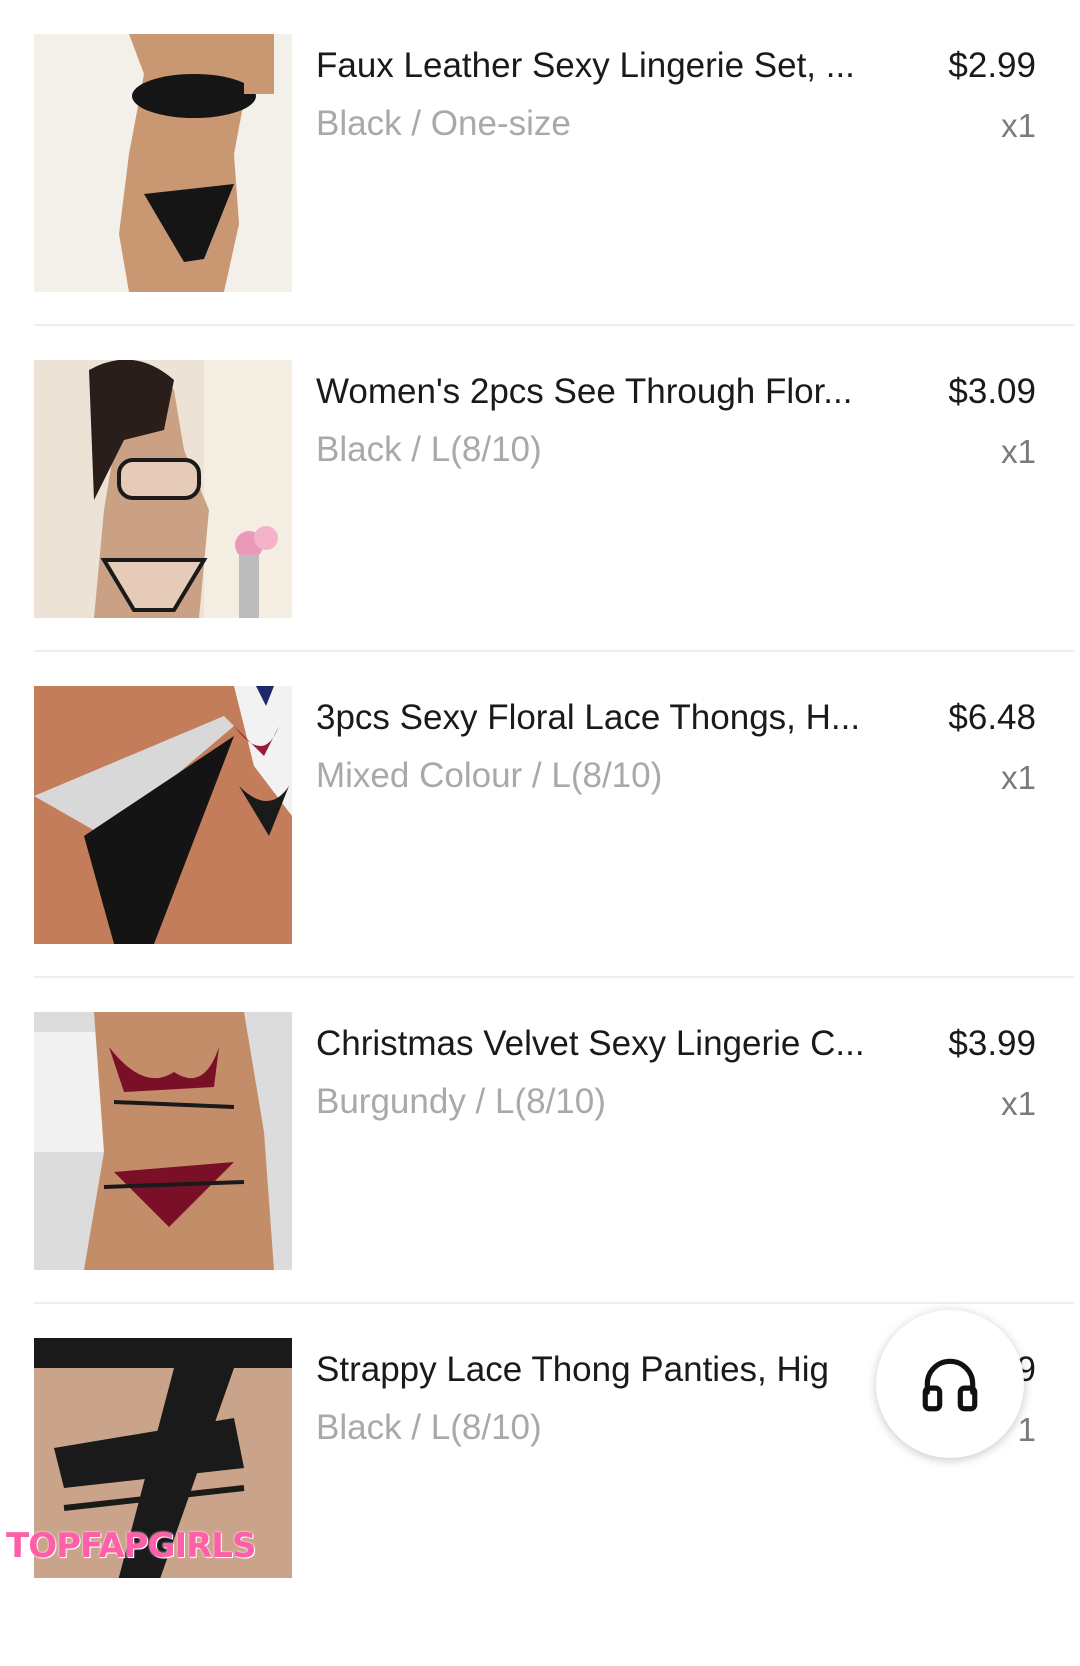 The height and width of the screenshot is (1666, 1080). Describe the element at coordinates (616, 1370) in the screenshot. I see `product-title: Strappy Lace Thong Panties, Hig` at that location.